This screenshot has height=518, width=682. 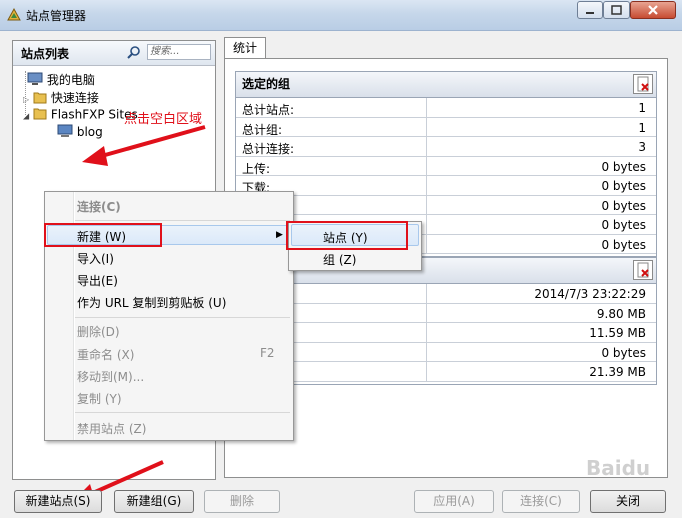 I want to click on stat-row: 21.39 MB, so click(x=446, y=372).